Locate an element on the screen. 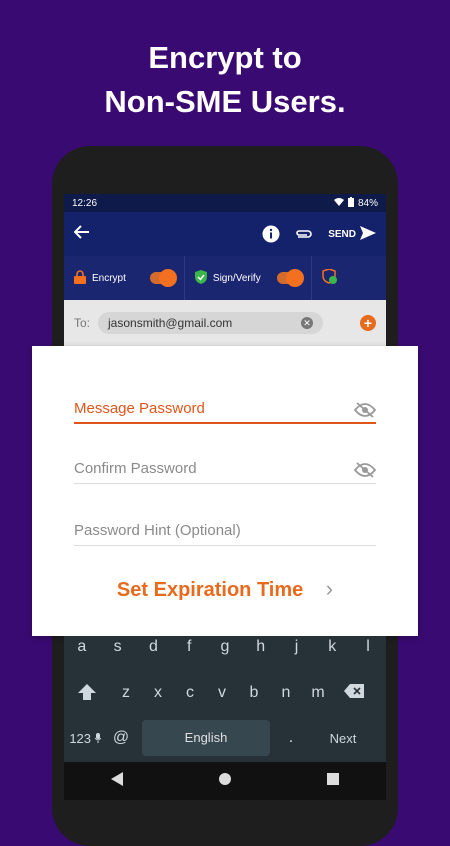 This screenshot has height=846, width=450. recipient-row: To: jasonsmith@gmail.com ✕ + is located at coordinates (225, 323).